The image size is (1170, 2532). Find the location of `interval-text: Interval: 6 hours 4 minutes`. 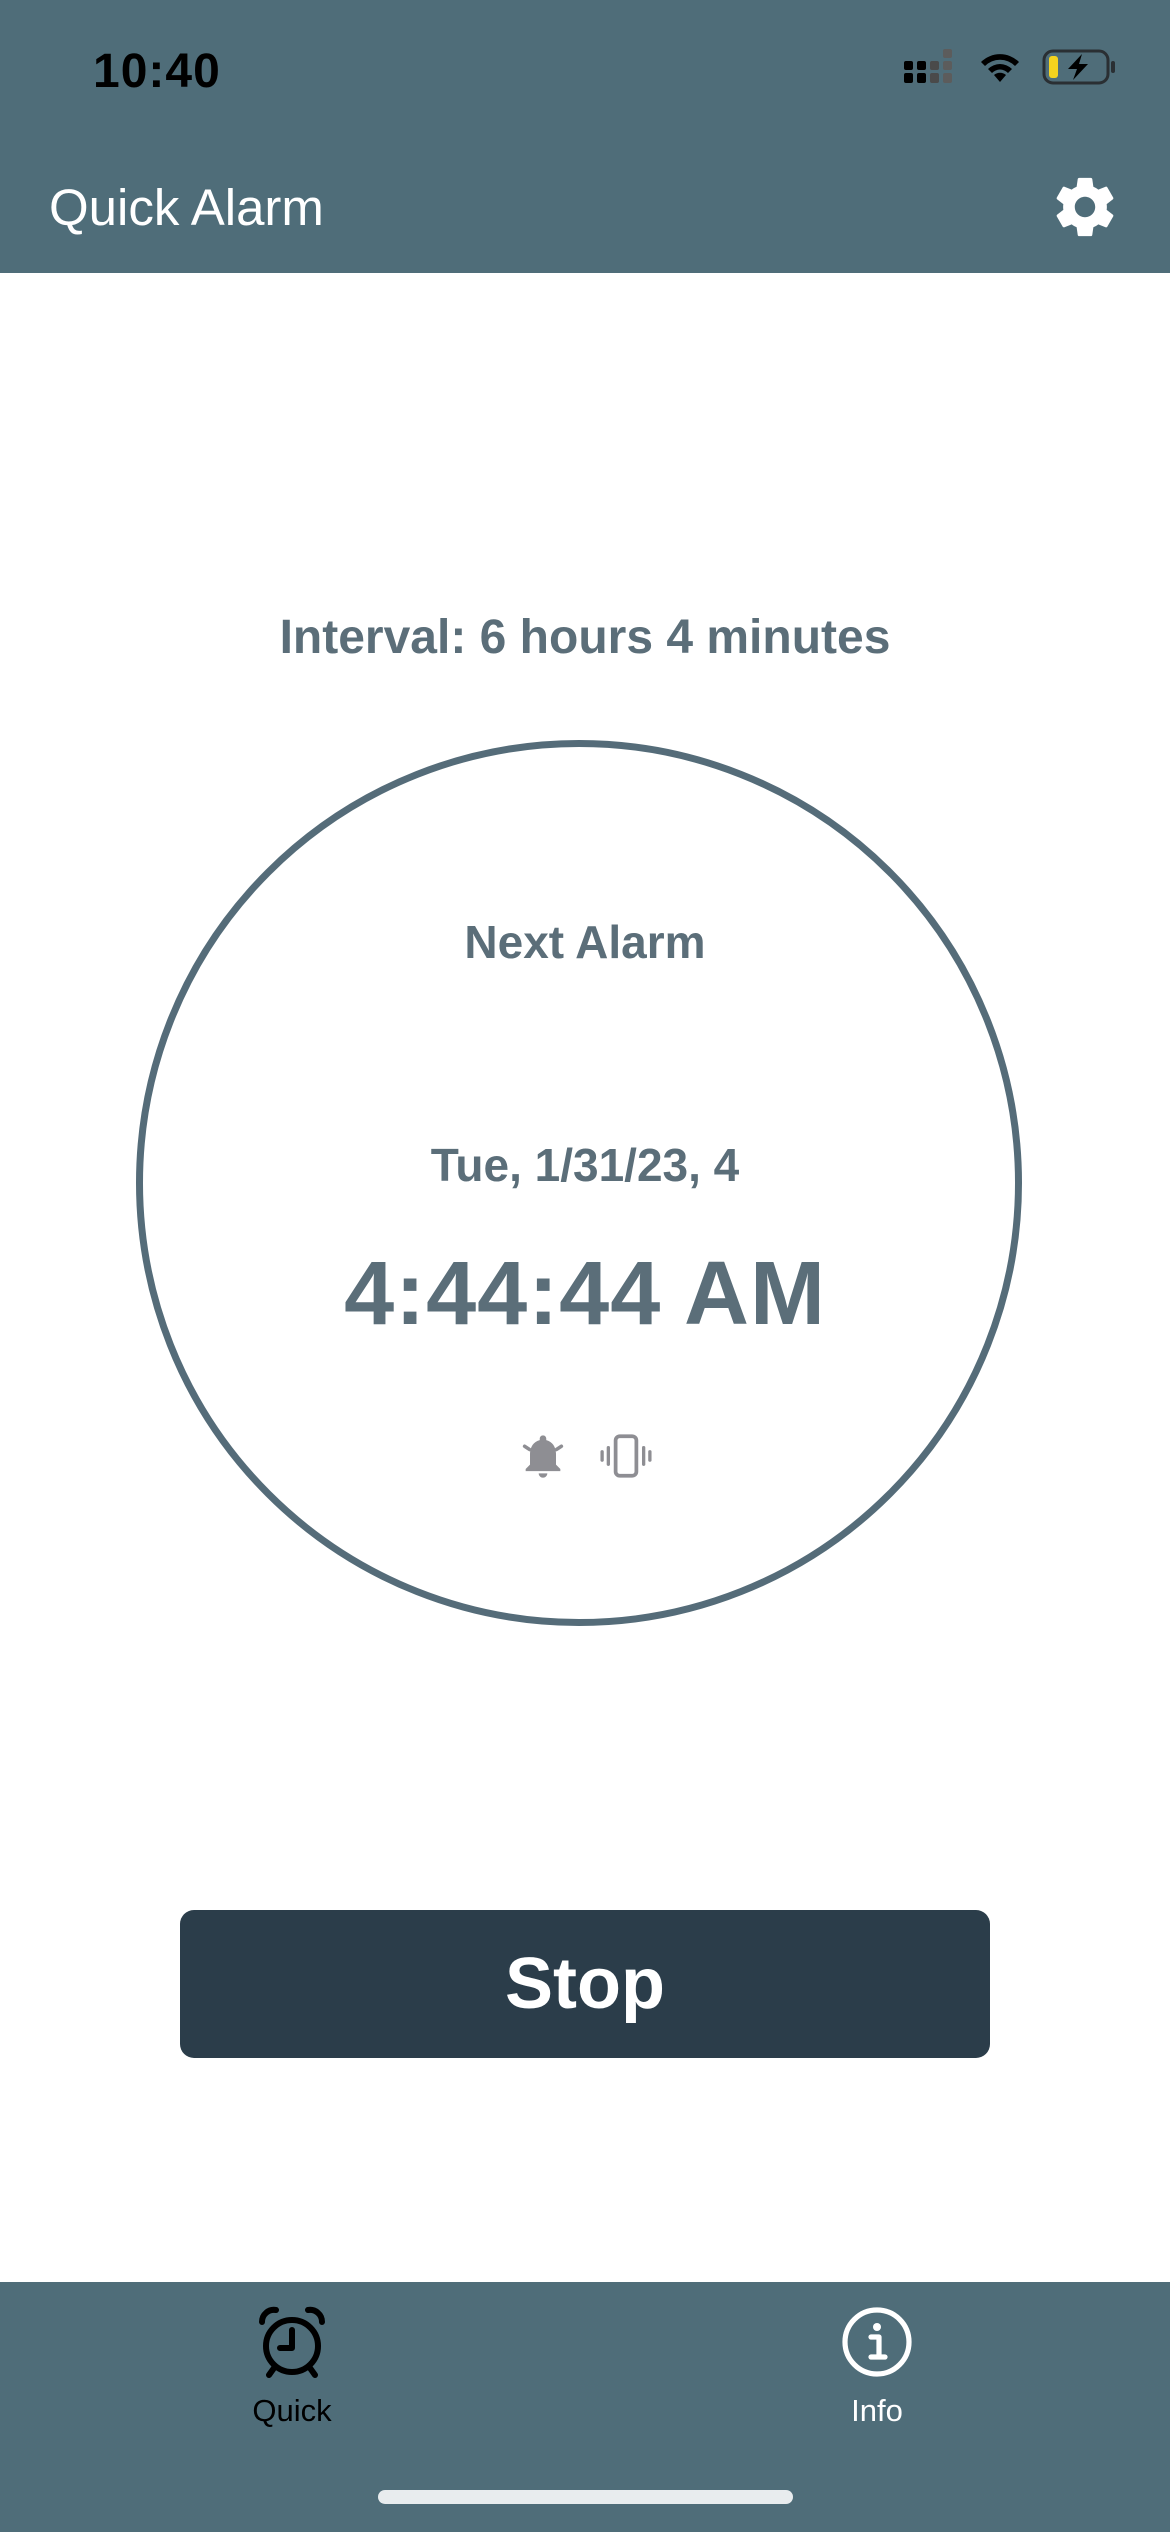

interval-text: Interval: 6 hours 4 minutes is located at coordinates (585, 637).